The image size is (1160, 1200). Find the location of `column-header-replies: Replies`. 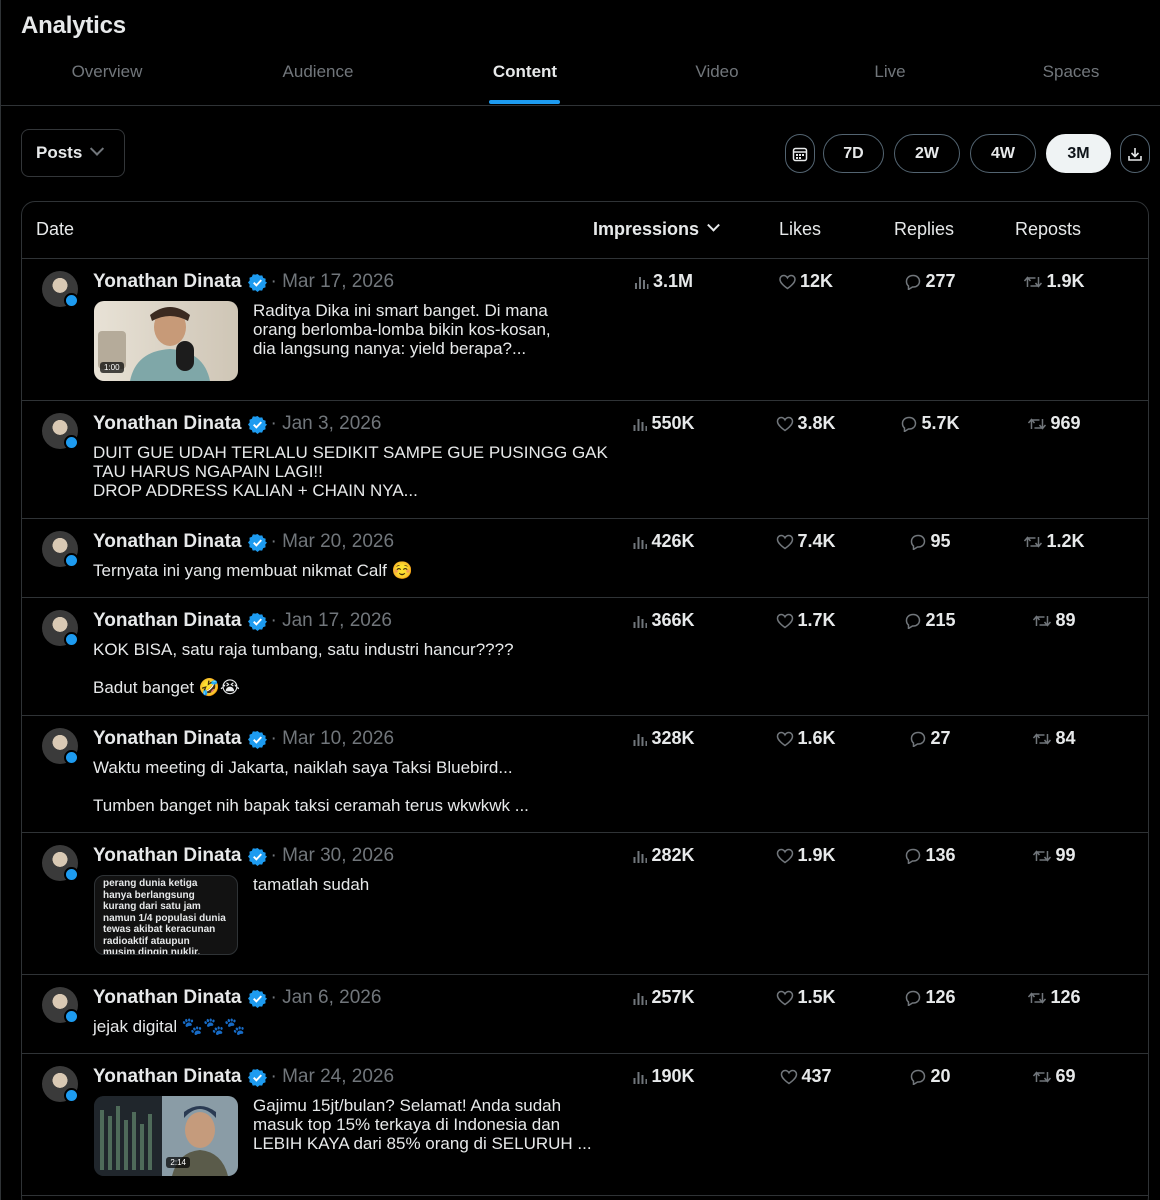

column-header-replies: Replies is located at coordinates (924, 229).